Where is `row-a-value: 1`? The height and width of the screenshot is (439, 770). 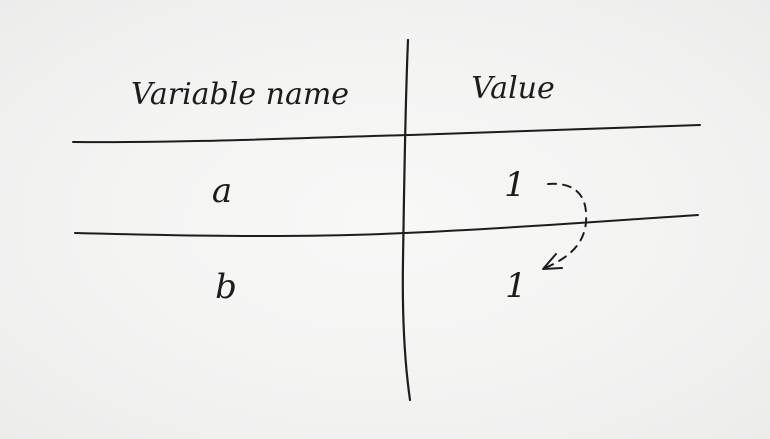 row-a-value: 1 is located at coordinates (515, 185).